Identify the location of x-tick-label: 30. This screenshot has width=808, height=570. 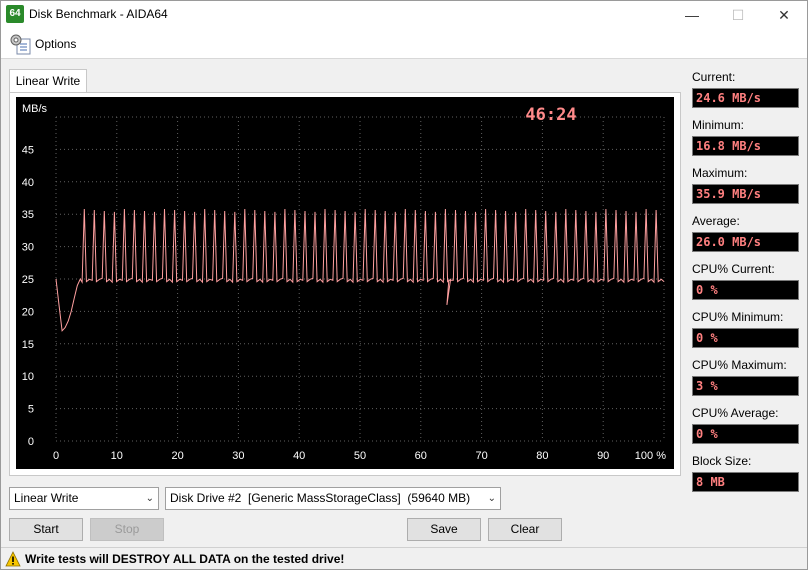
(238, 456).